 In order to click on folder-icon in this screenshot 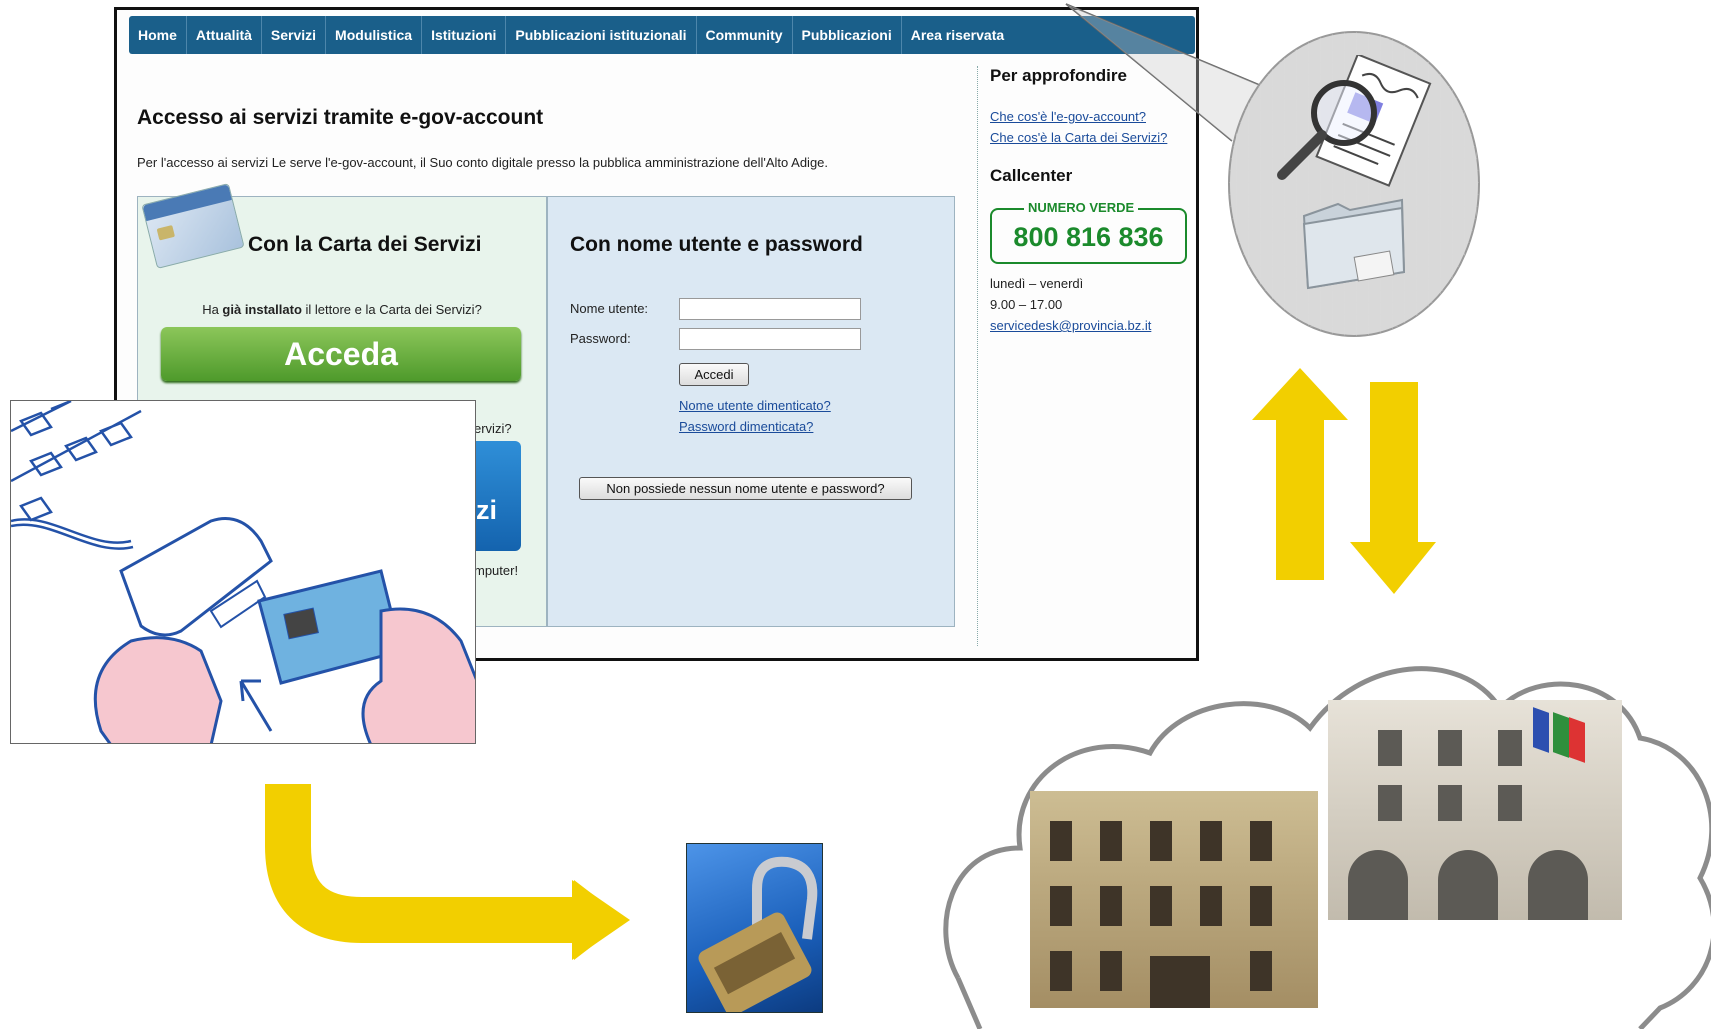, I will do `click(1354, 244)`.